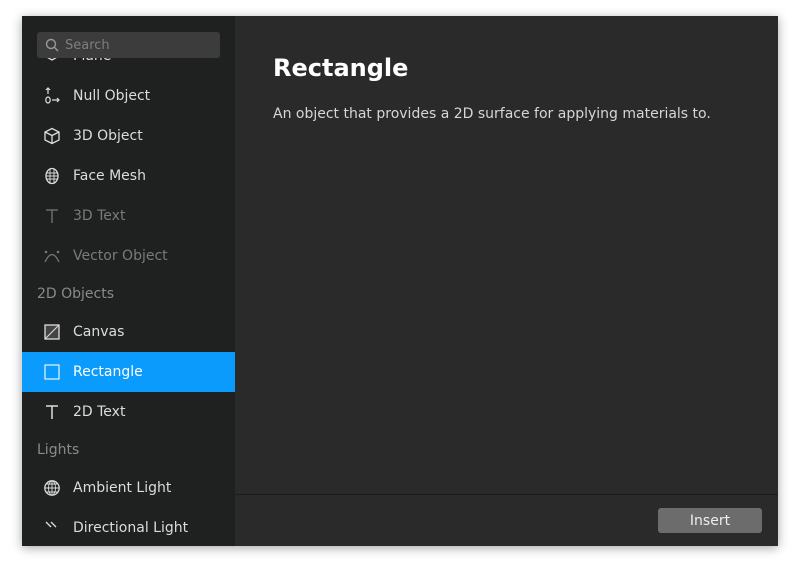  What do you see at coordinates (52, 256) in the screenshot?
I see `vector-curve-icon` at bounding box center [52, 256].